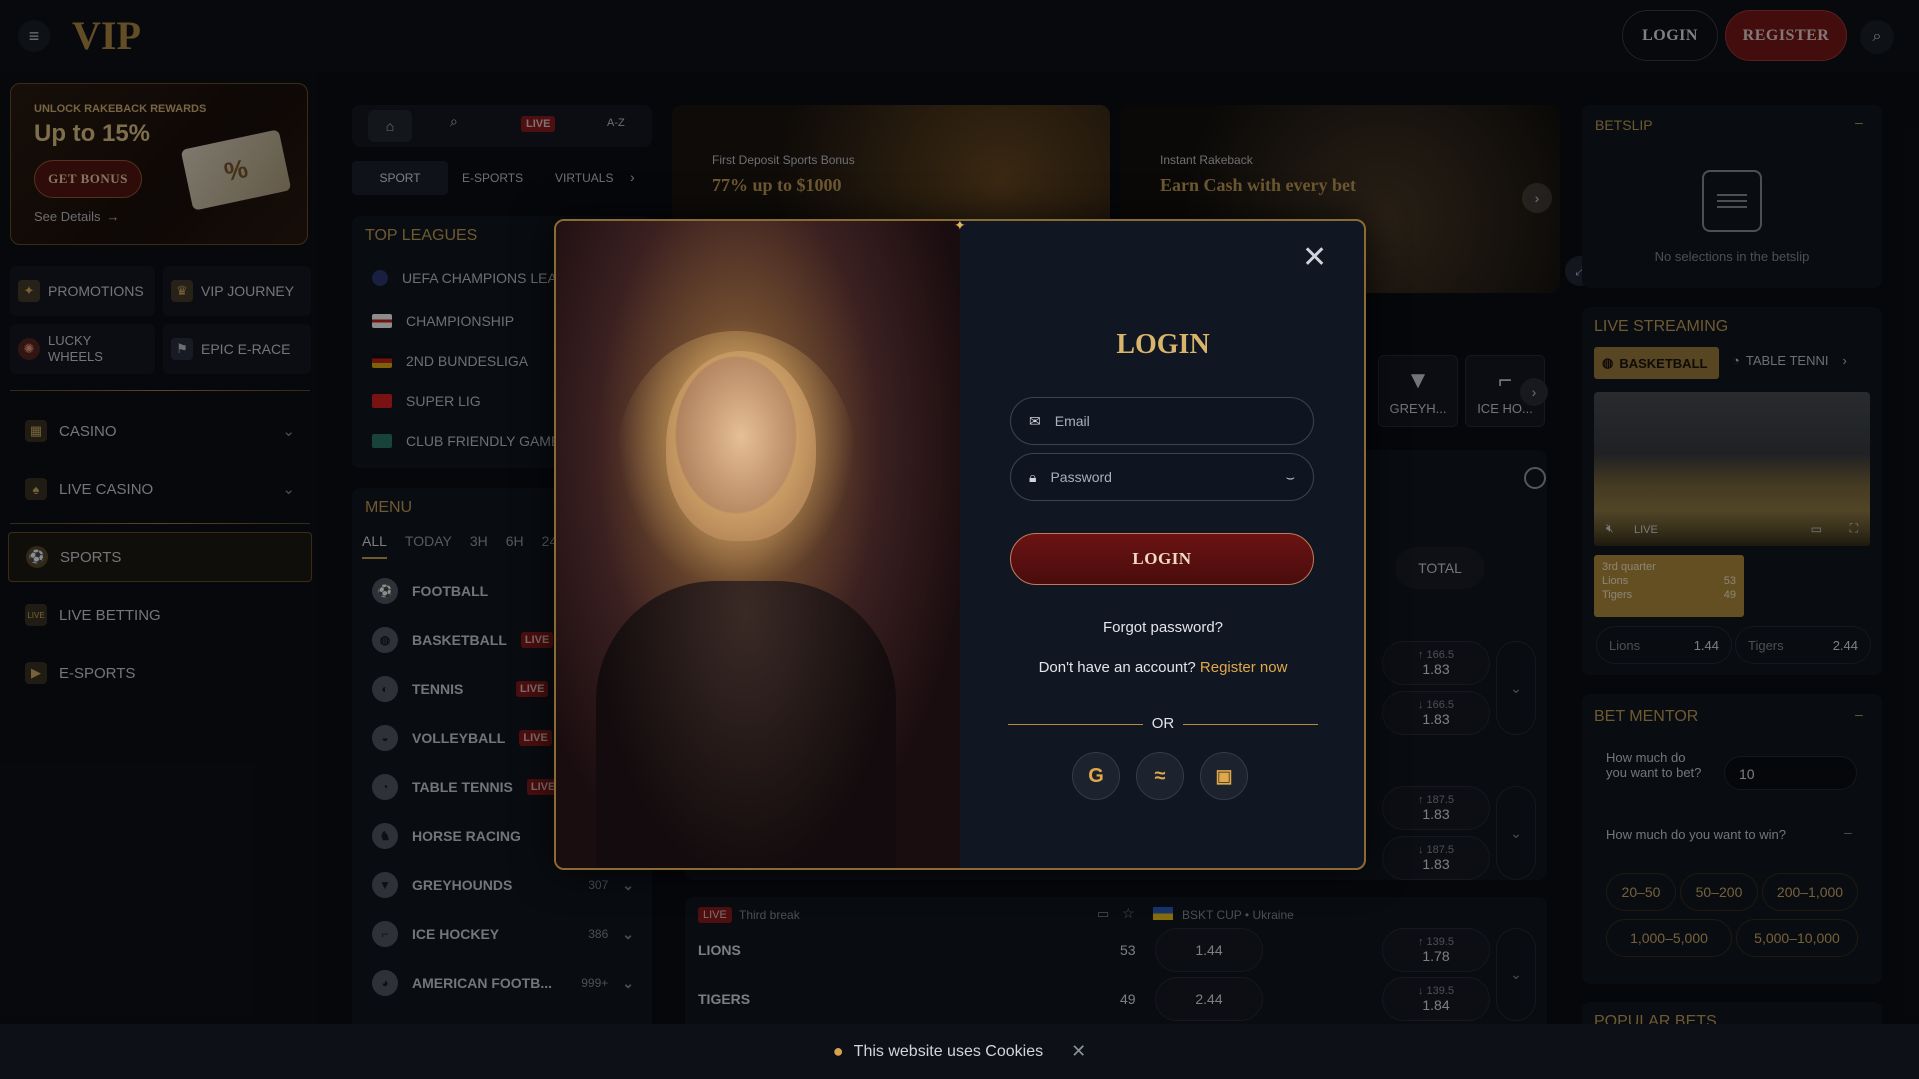 This screenshot has height=1079, width=1919. I want to click on mail-icon: ✉, so click(1035, 420).